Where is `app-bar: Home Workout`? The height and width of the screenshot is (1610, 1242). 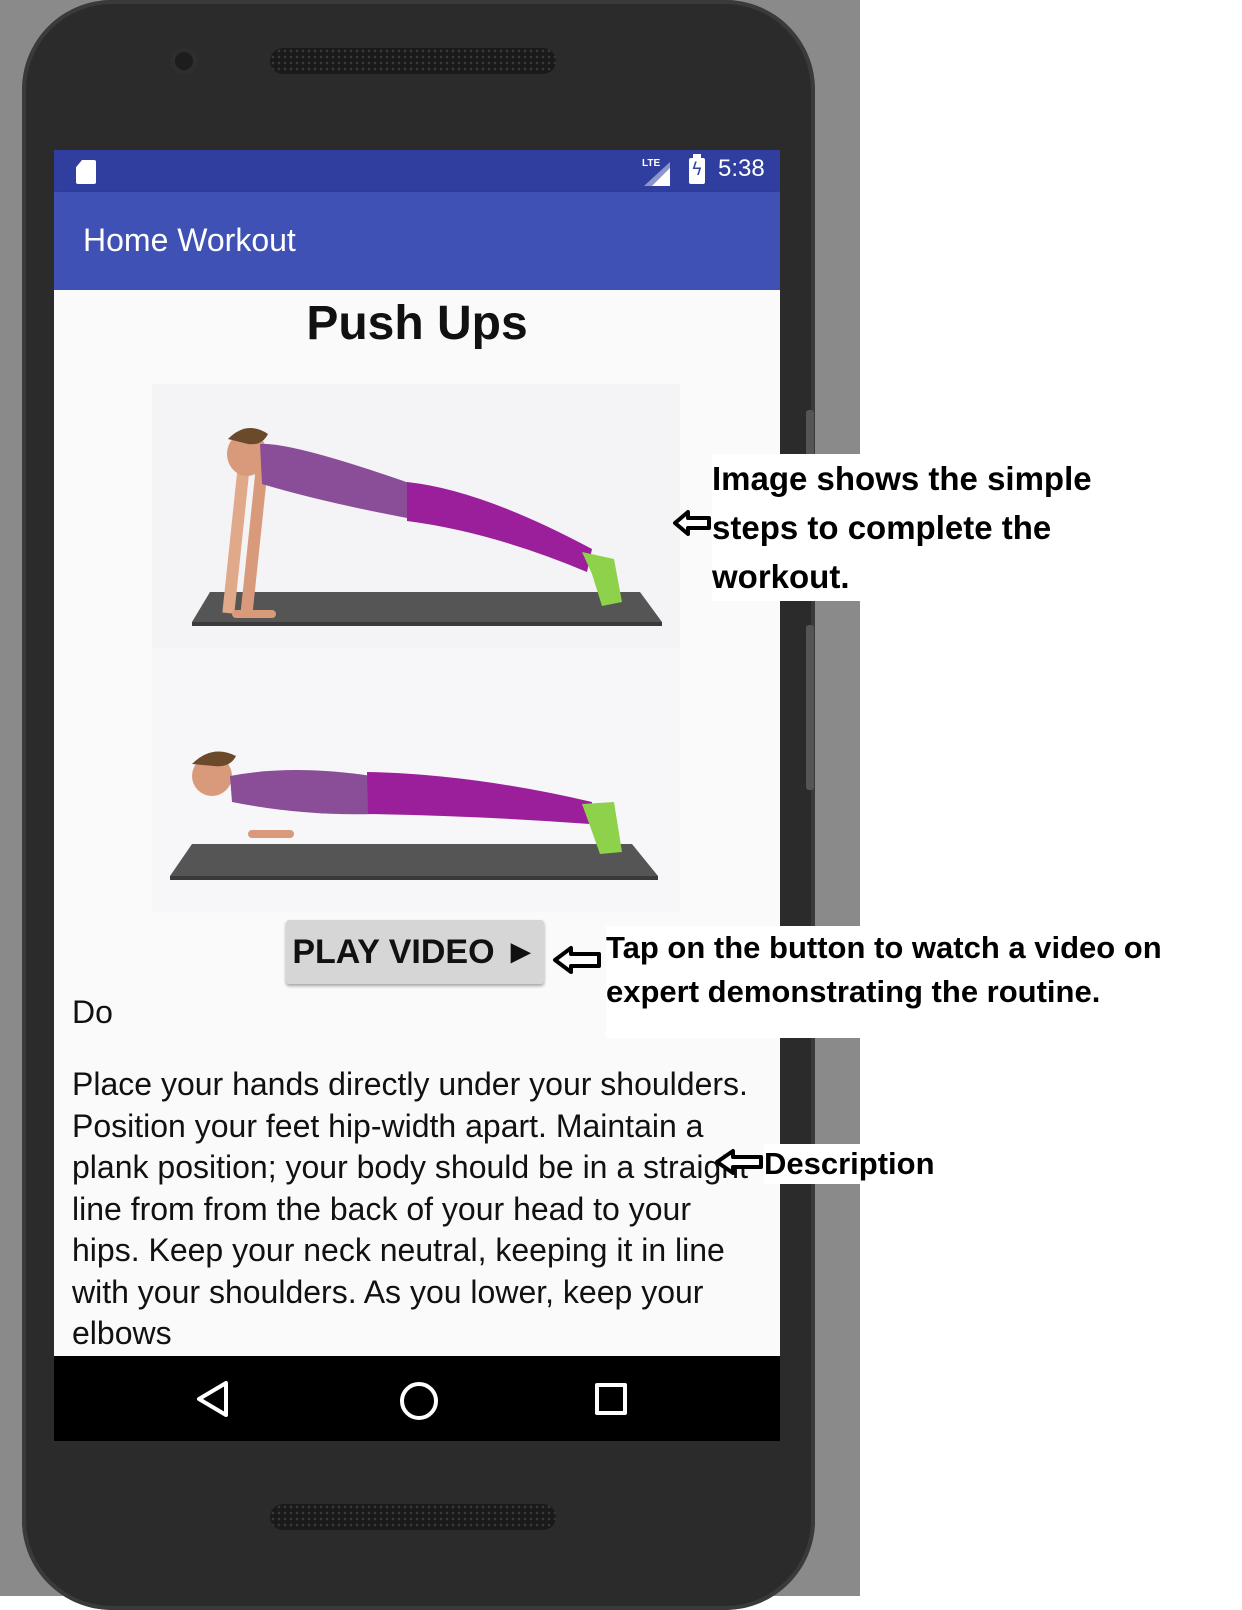 app-bar: Home Workout is located at coordinates (417, 241).